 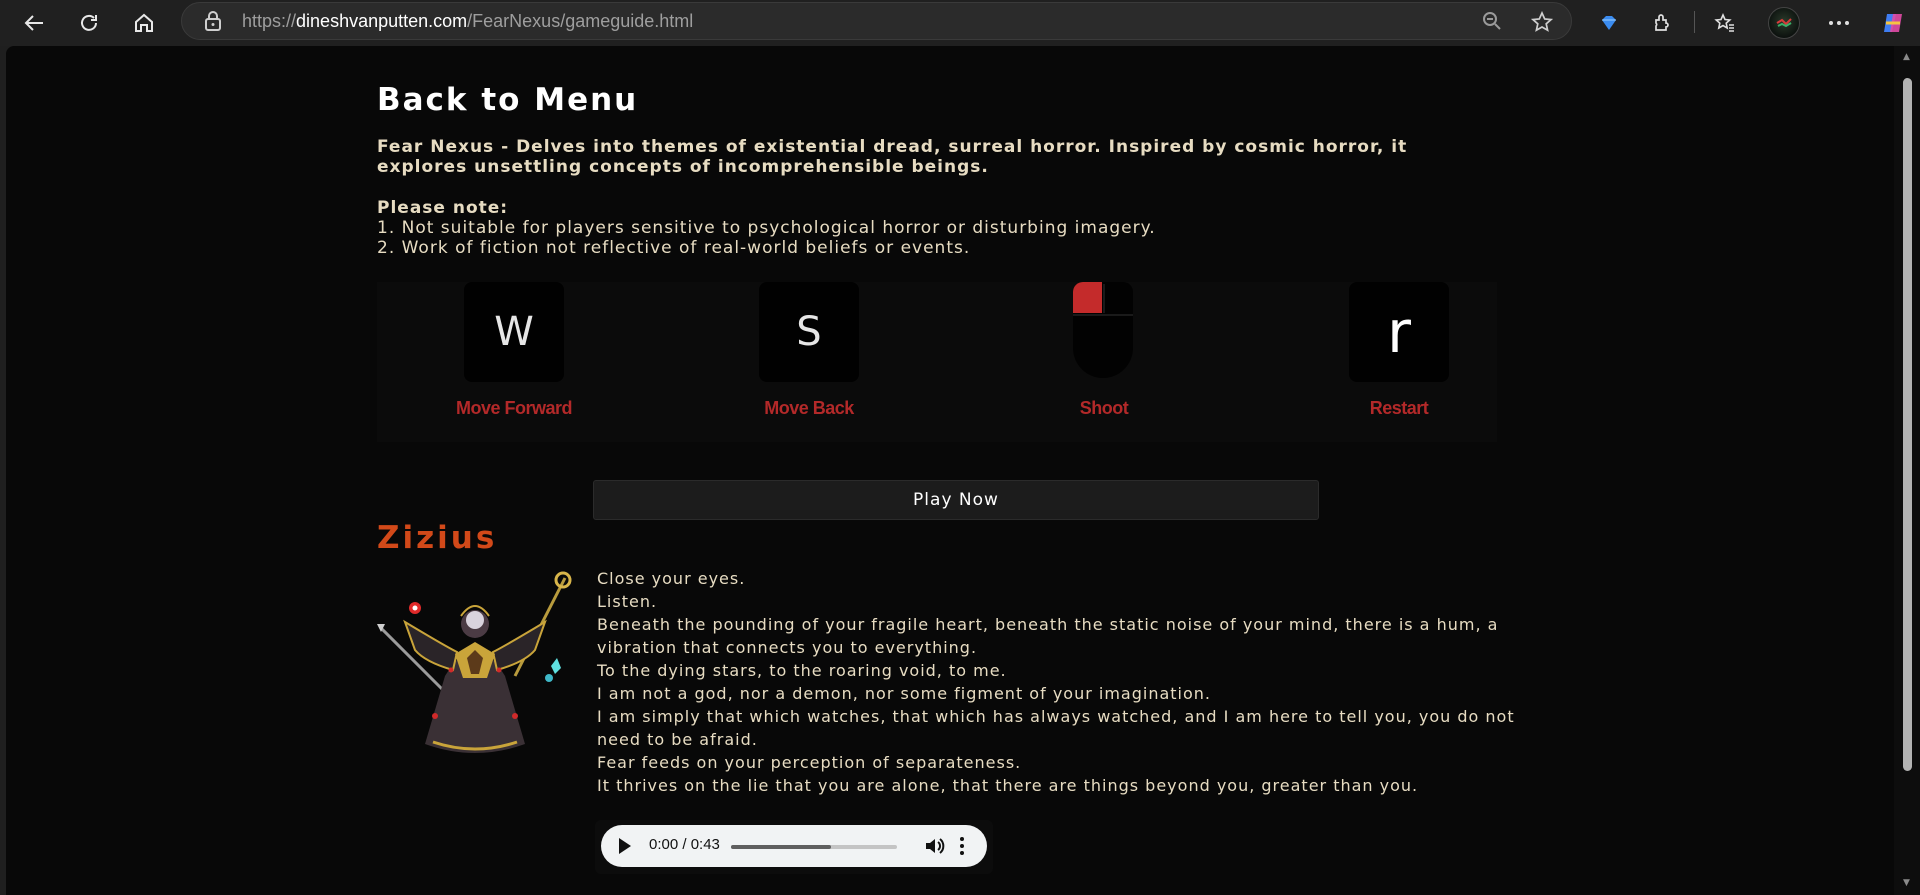 I want to click on zoom-icon, so click(x=1492, y=23).